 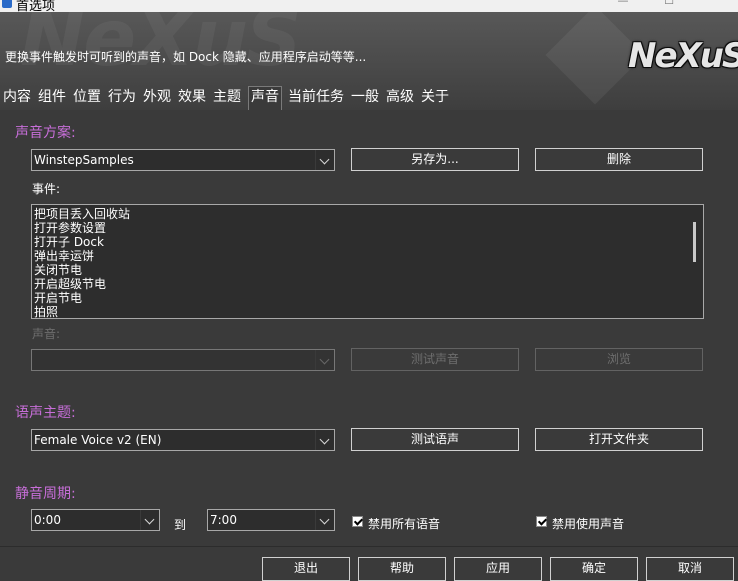 What do you see at coordinates (46, 334) in the screenshot?
I see `sound-label: 声音:` at bounding box center [46, 334].